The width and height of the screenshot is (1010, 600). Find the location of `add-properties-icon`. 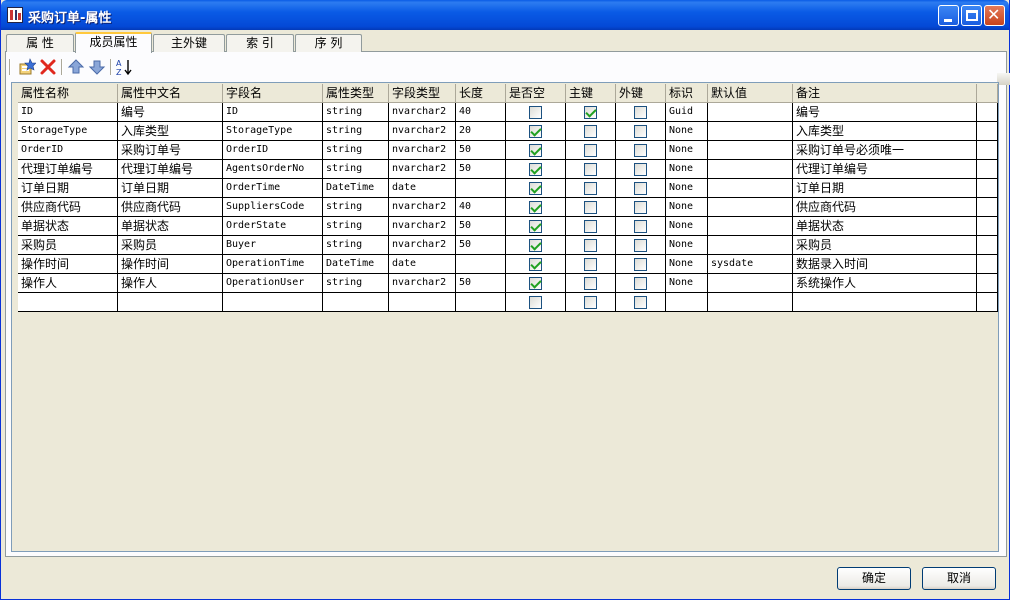

add-properties-icon is located at coordinates (27, 67).